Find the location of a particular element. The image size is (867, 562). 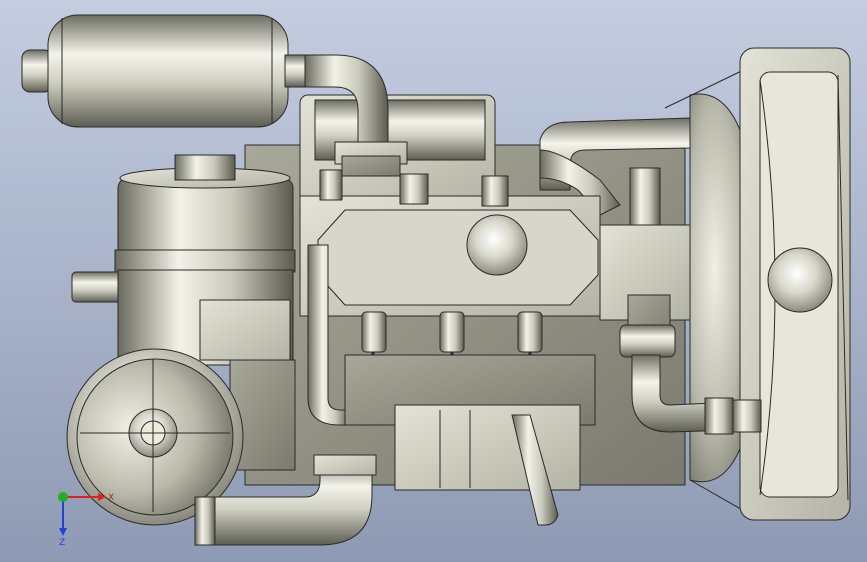

radiator is located at coordinates (795, 284).